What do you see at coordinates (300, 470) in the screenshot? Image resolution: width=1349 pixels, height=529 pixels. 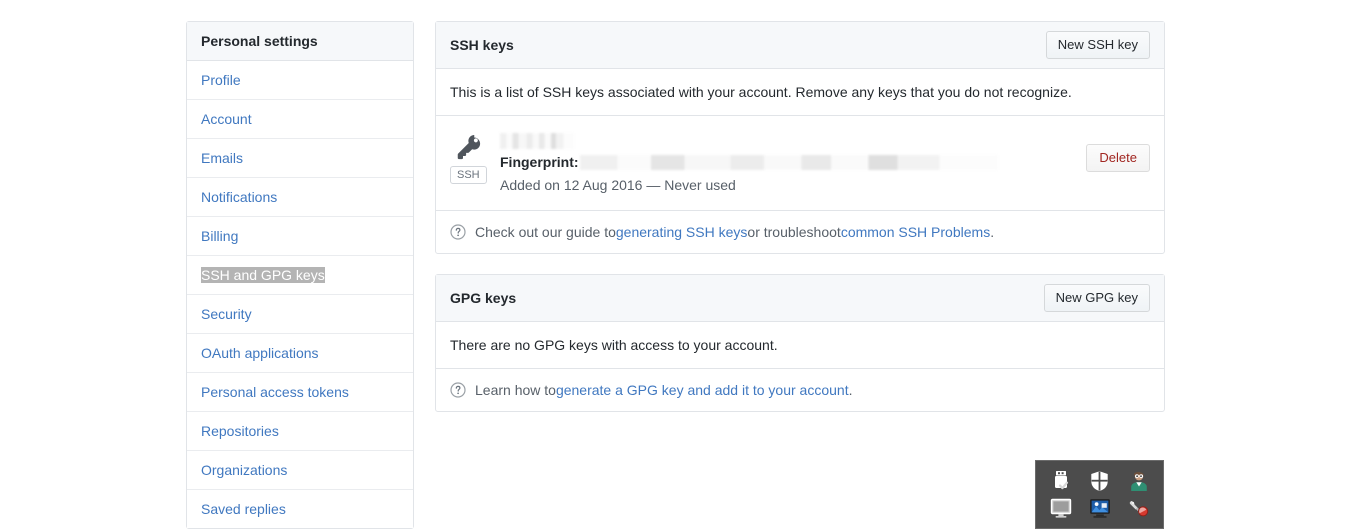 I see `sidebar-item-organizations: Organizations` at bounding box center [300, 470].